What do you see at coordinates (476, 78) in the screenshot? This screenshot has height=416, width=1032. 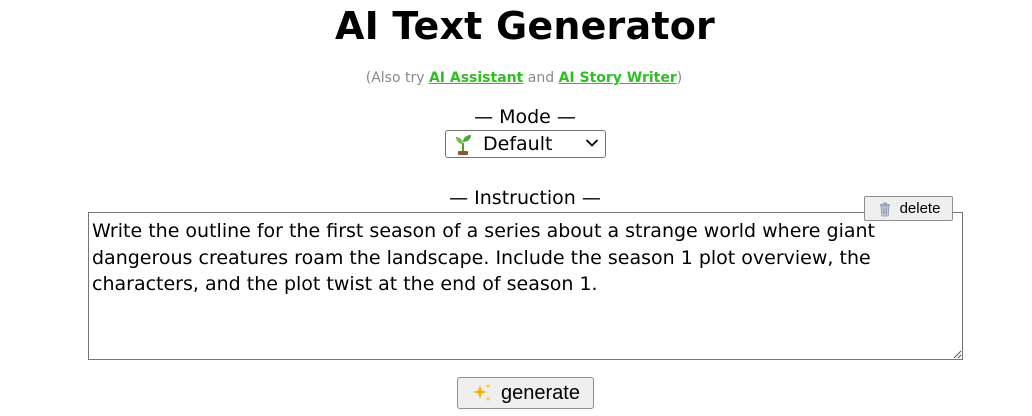 I see `ai-assistant-link: AI Assistant` at bounding box center [476, 78].